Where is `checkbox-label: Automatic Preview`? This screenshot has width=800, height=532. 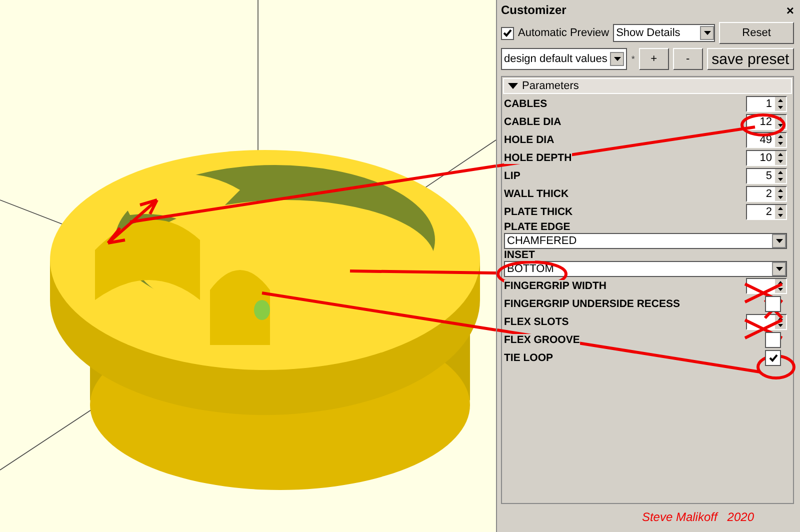 checkbox-label: Automatic Preview is located at coordinates (564, 33).